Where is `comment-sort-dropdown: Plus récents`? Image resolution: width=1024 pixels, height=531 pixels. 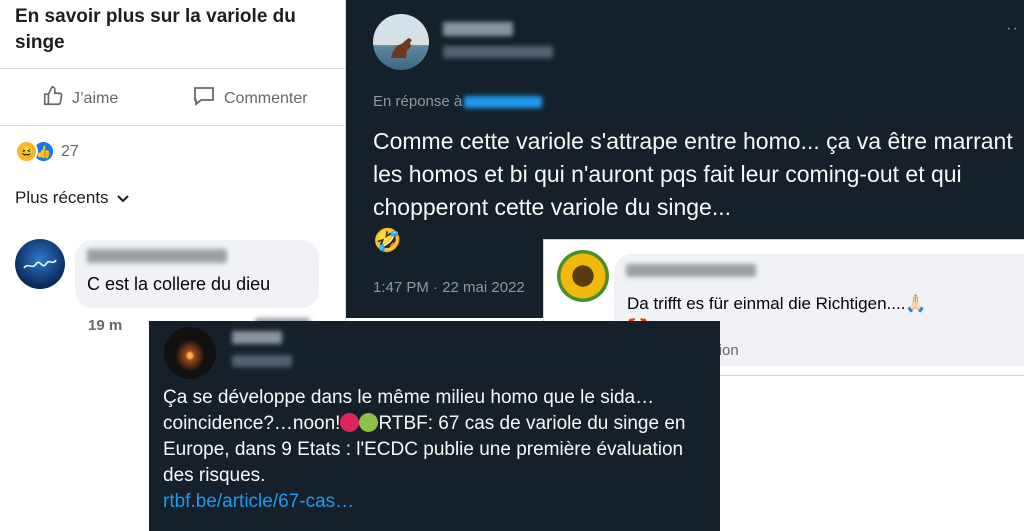
comment-sort-dropdown: Plus récents is located at coordinates (72, 198).